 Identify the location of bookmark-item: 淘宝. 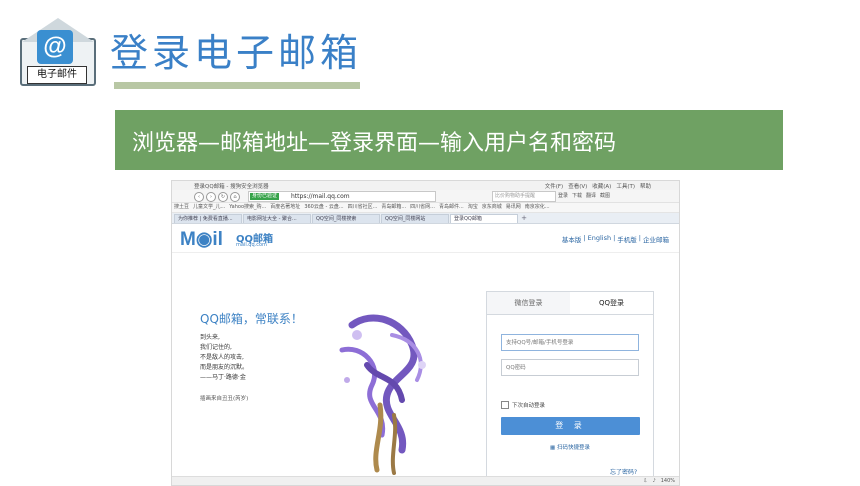
(473, 207).